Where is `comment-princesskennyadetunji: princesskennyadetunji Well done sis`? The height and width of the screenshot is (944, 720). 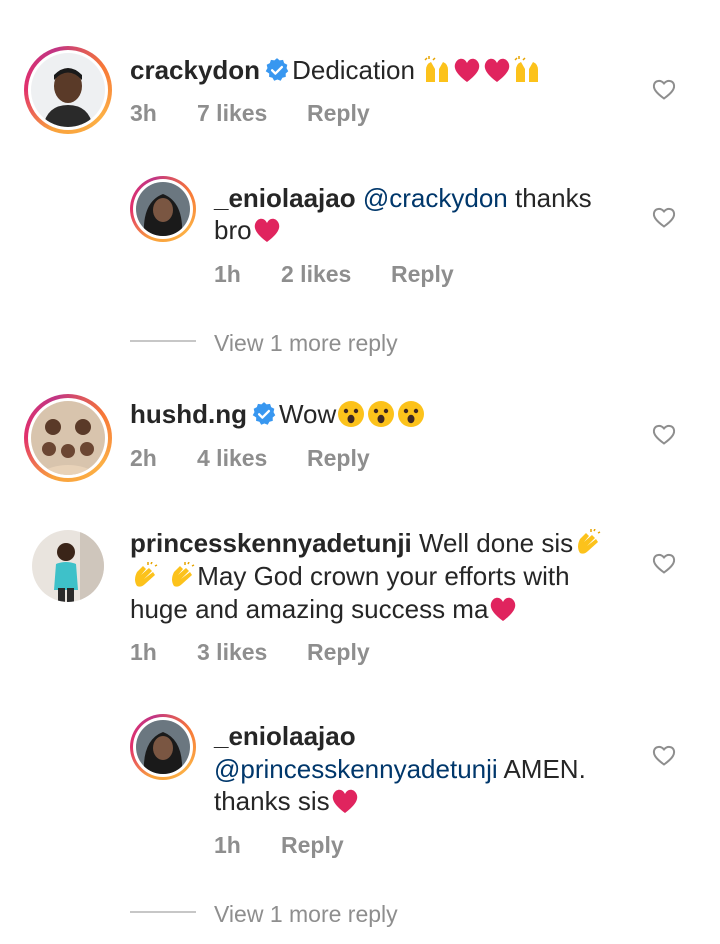
comment-princesskennyadetunji: princesskennyadetunji Well done sis is located at coordinates (366, 543).